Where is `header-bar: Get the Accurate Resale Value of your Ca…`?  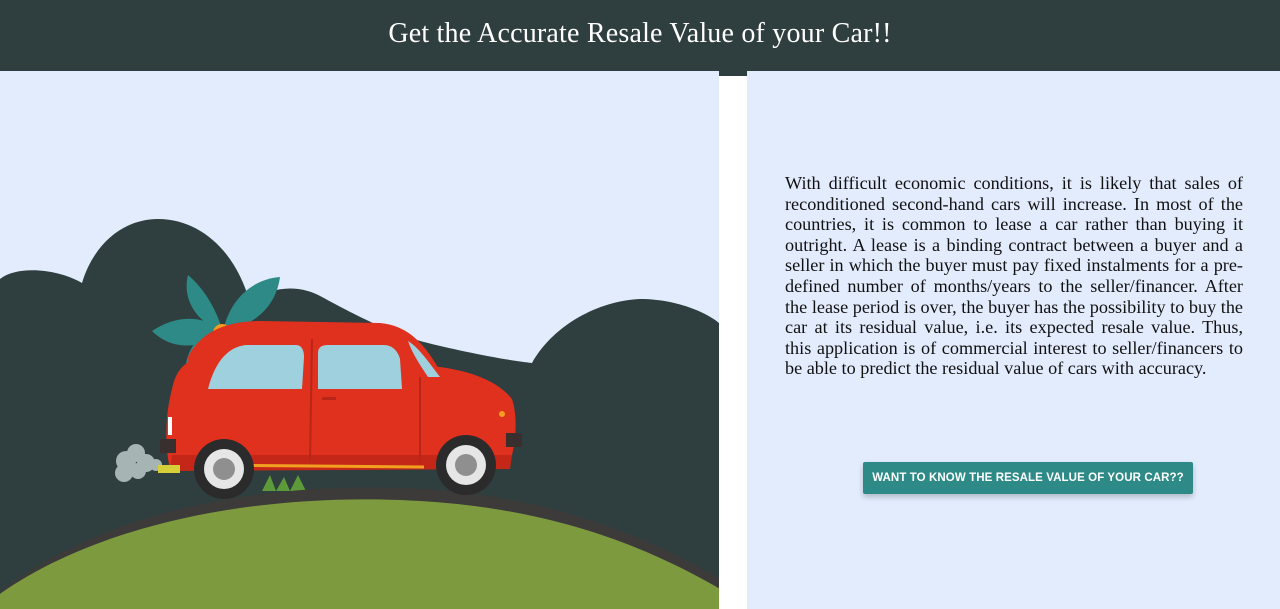
header-bar: Get the Accurate Resale Value of your Ca… is located at coordinates (640, 35).